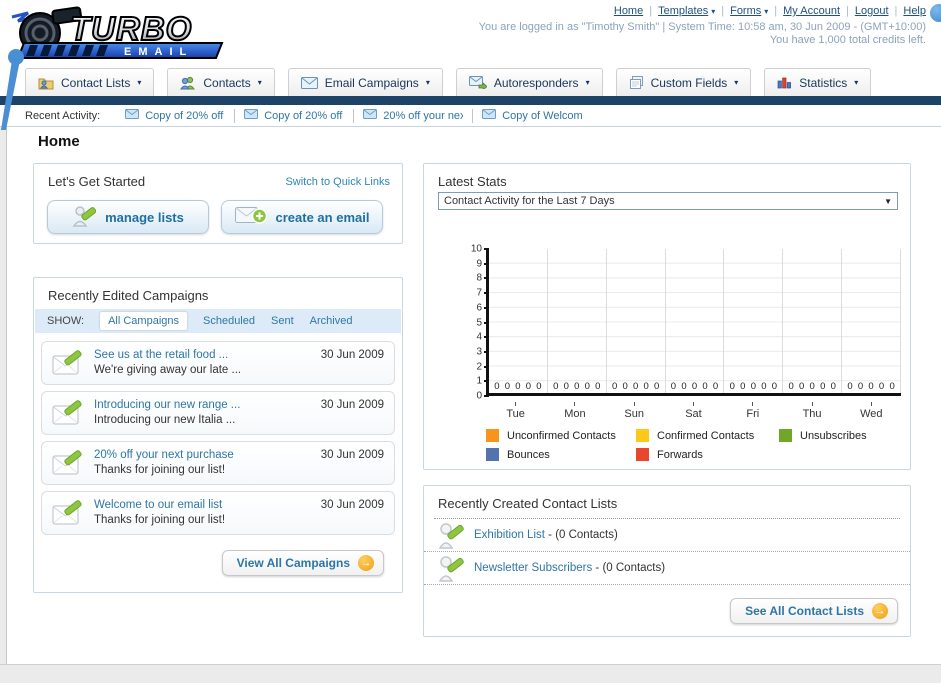  I want to click on chevron-down-icon: ▾, so click(139, 82).